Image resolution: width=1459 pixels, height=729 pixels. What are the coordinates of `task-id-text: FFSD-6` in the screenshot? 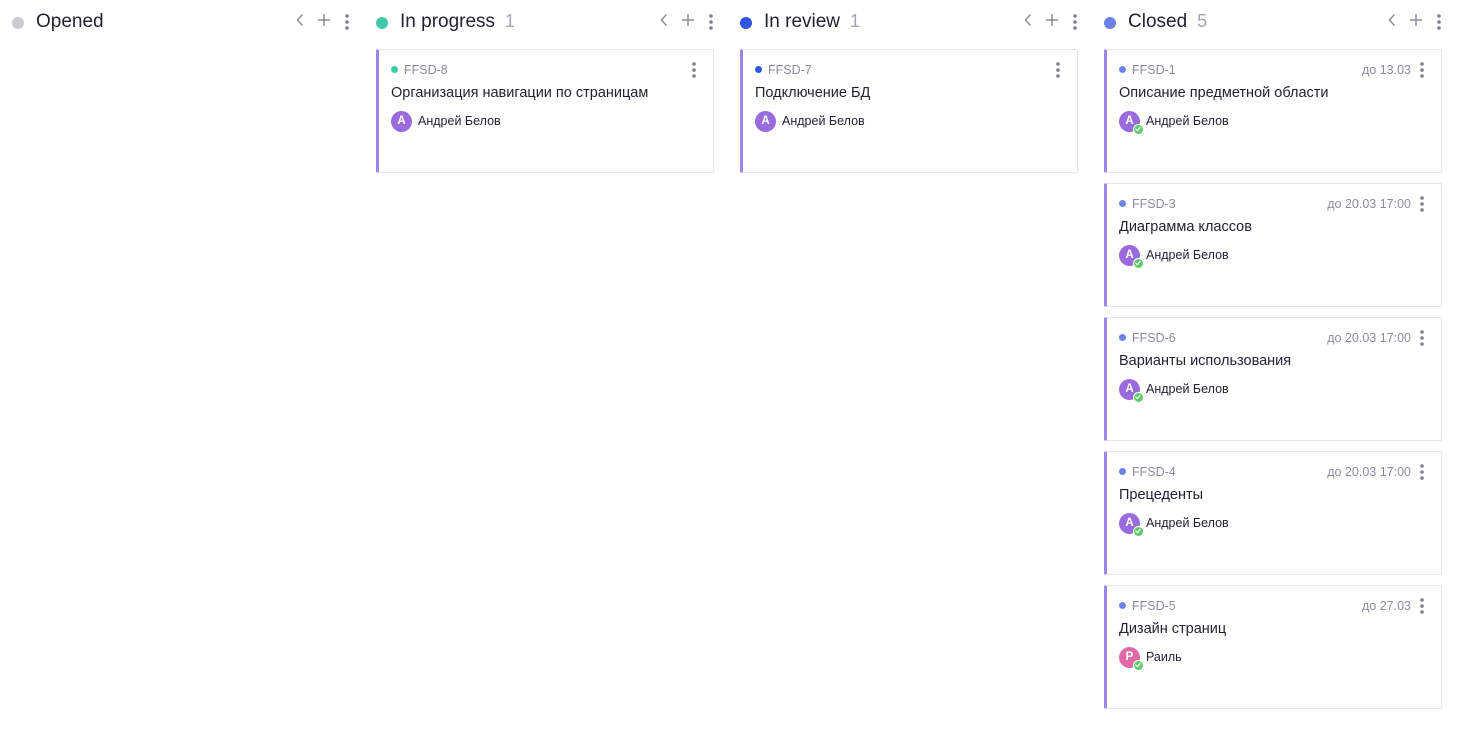 It's located at (1154, 338).